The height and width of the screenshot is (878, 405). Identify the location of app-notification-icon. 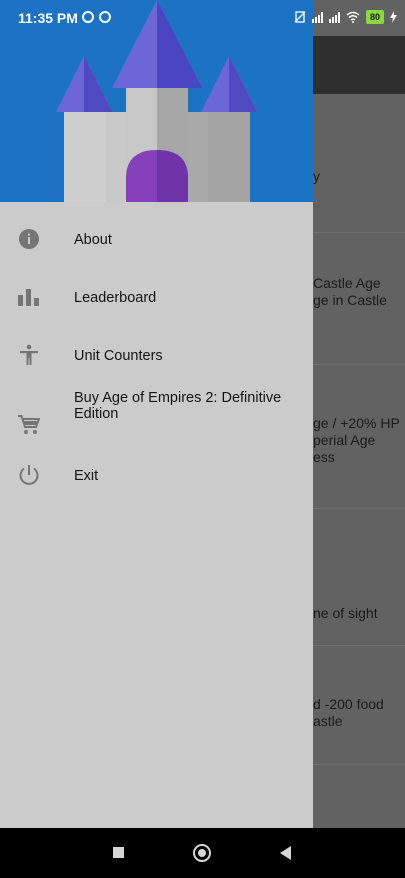
(88, 17).